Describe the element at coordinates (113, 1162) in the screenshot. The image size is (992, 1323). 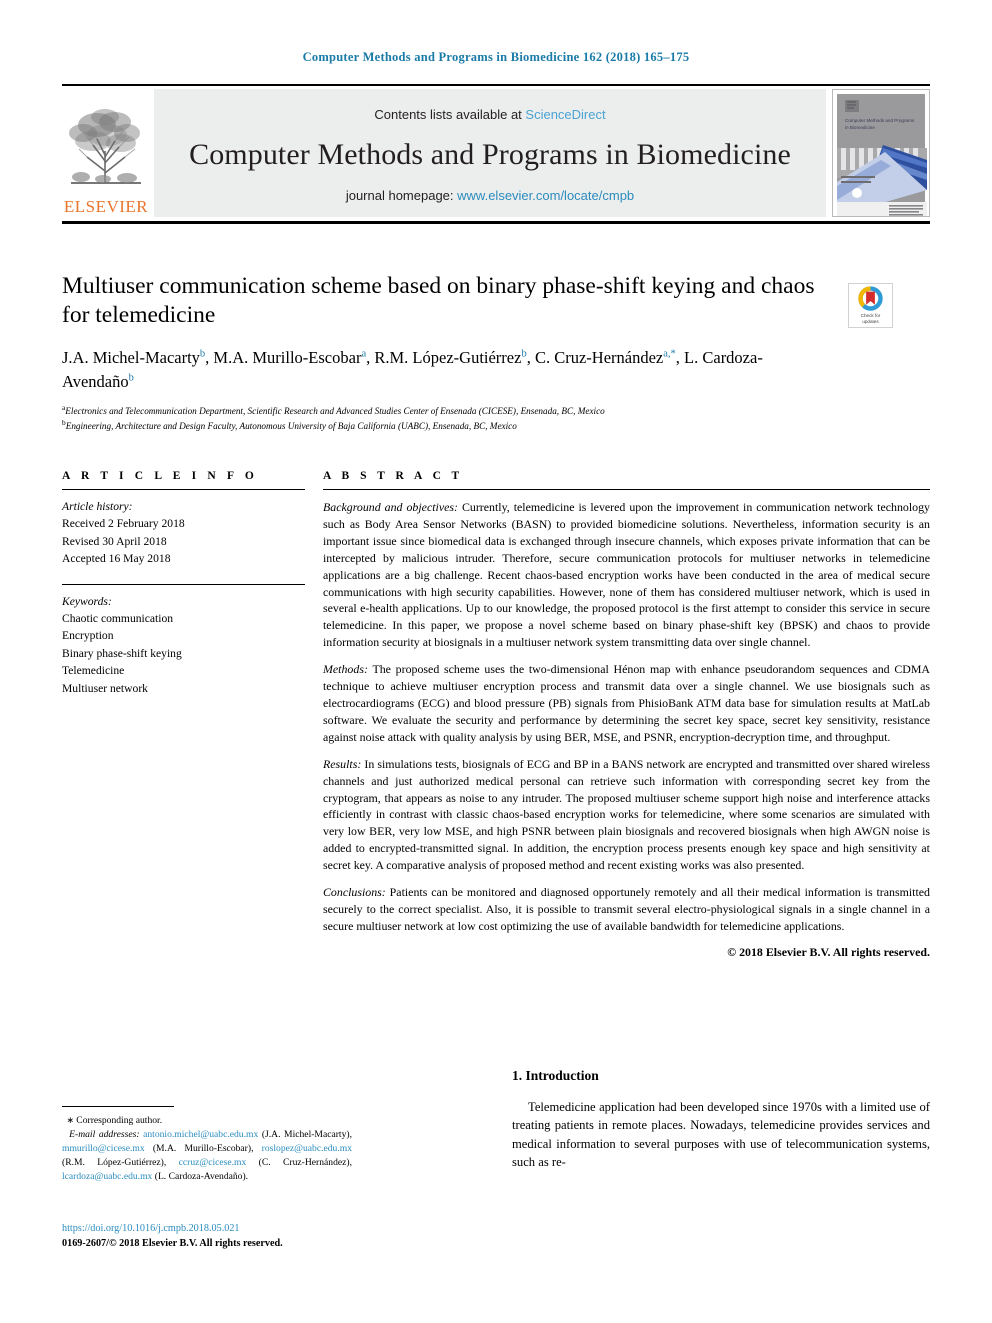
I see `email-owner: (R.M. López-Gutiérrez)` at that location.